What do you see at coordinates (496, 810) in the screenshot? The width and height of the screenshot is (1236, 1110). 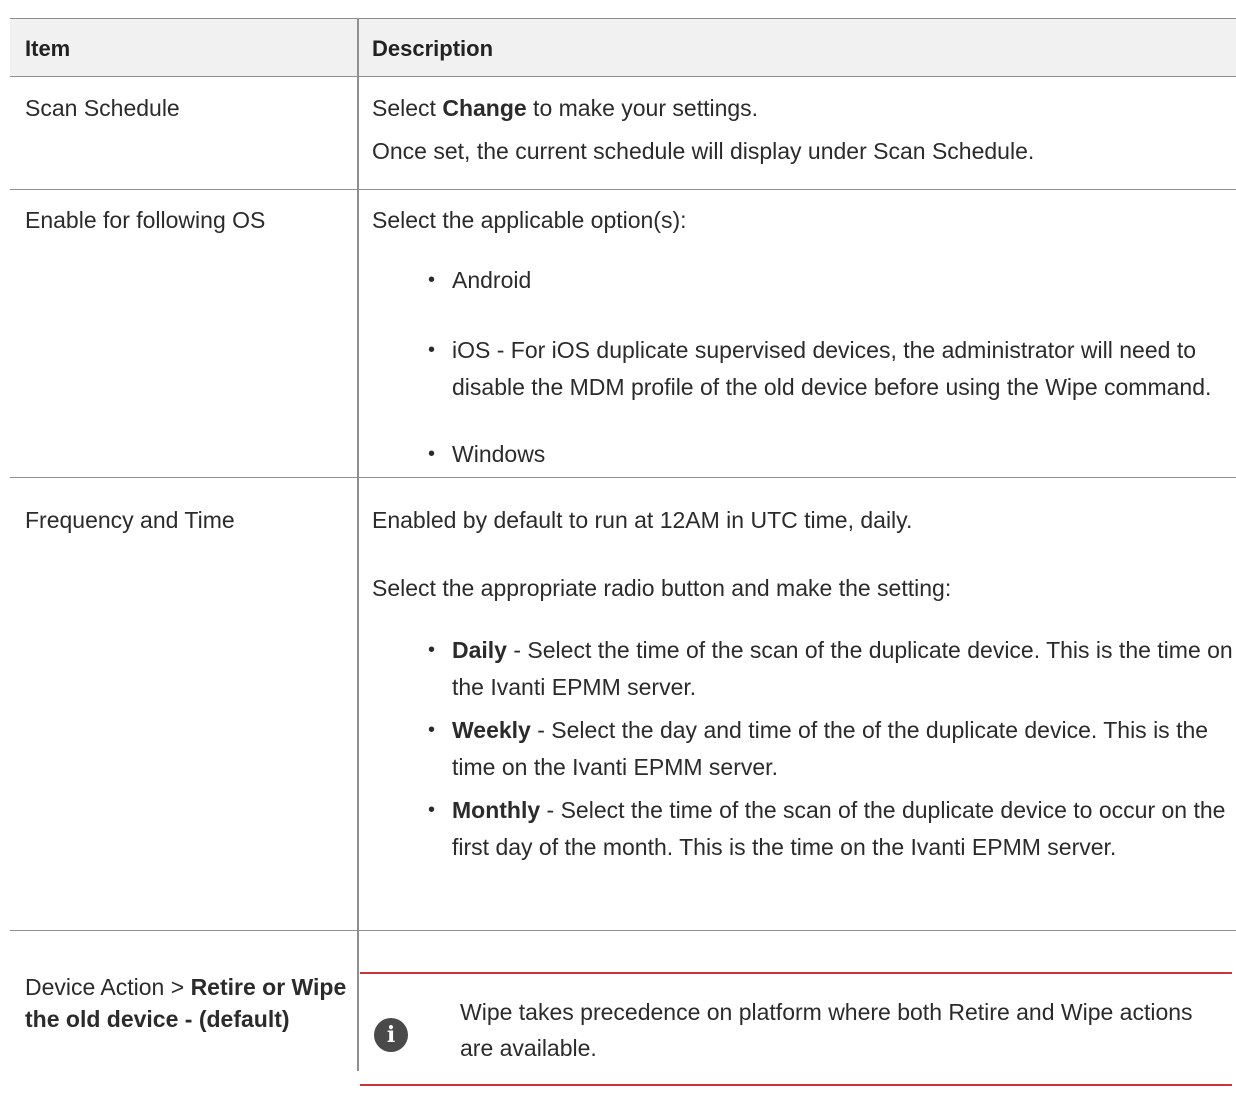 I see `option-label: Monthly` at bounding box center [496, 810].